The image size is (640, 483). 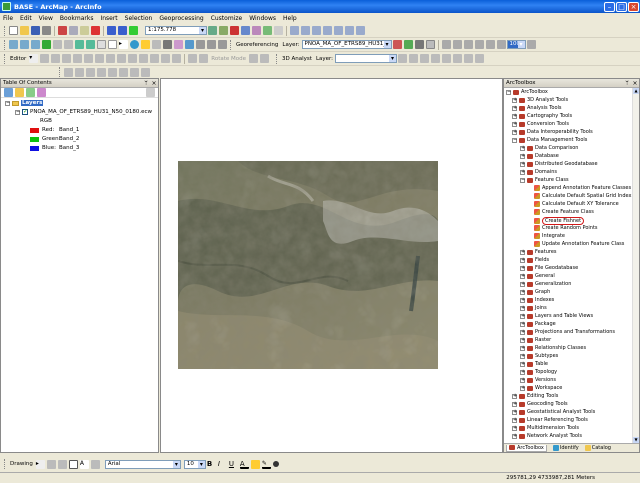 I want to click on contour-icon, so click(x=403, y=58).